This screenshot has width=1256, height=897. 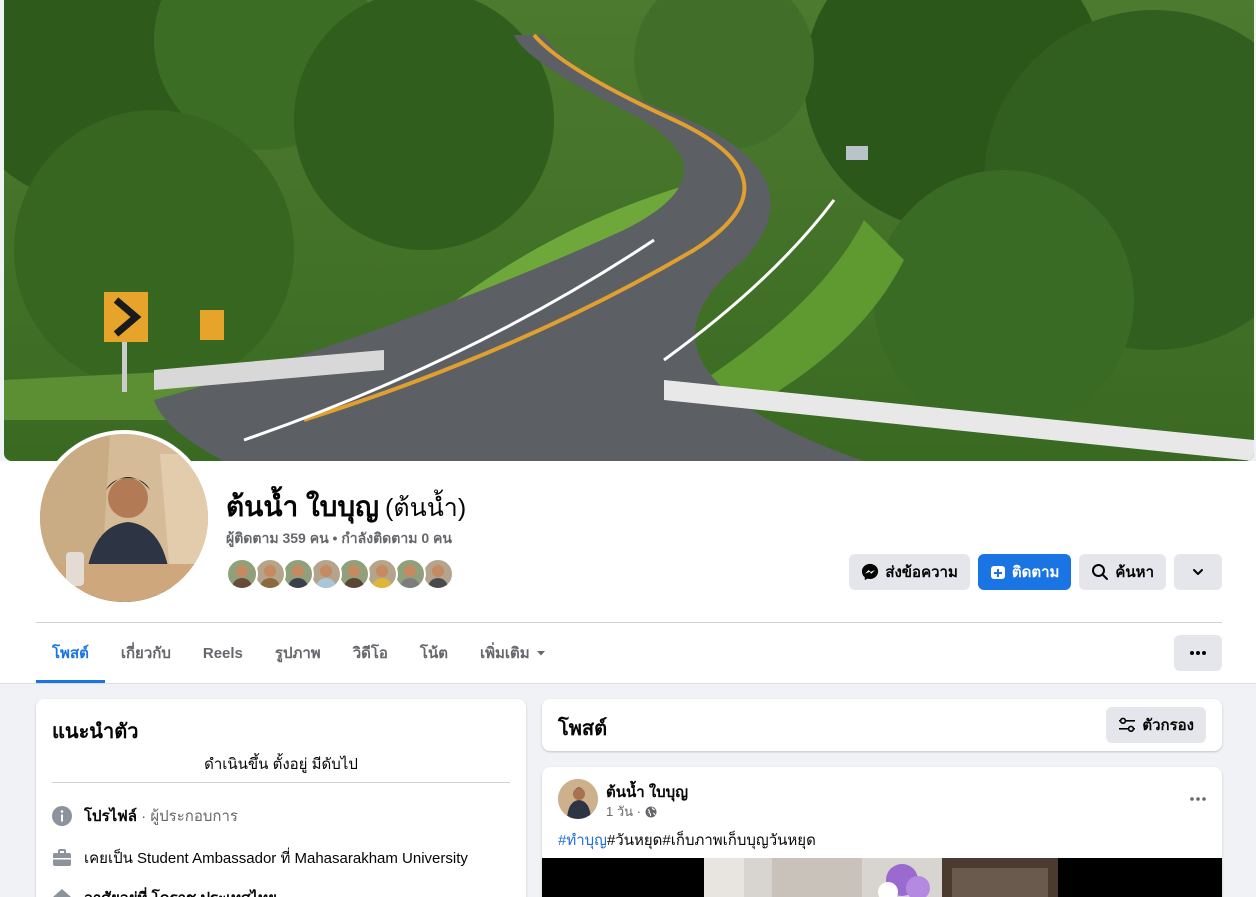 I want to click on tabs-more-options-button, so click(x=1198, y=653).